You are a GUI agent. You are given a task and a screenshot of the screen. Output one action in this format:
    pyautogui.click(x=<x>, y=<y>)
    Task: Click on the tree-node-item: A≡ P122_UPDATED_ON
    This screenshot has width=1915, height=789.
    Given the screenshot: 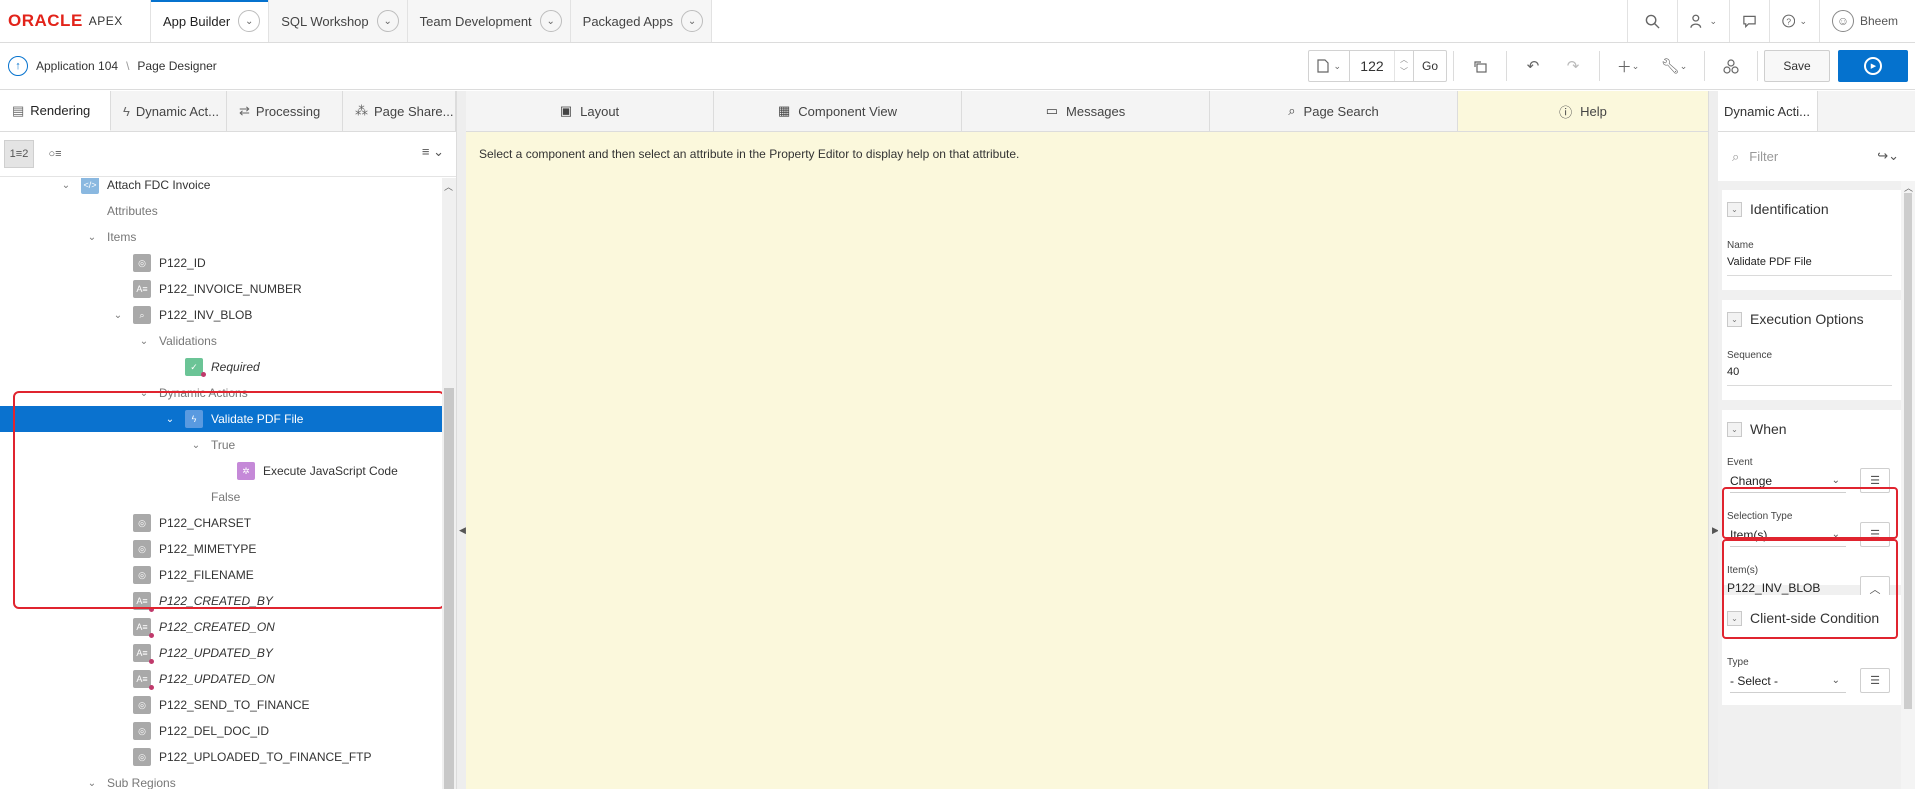 What is the action you would take?
    pyautogui.click(x=221, y=679)
    